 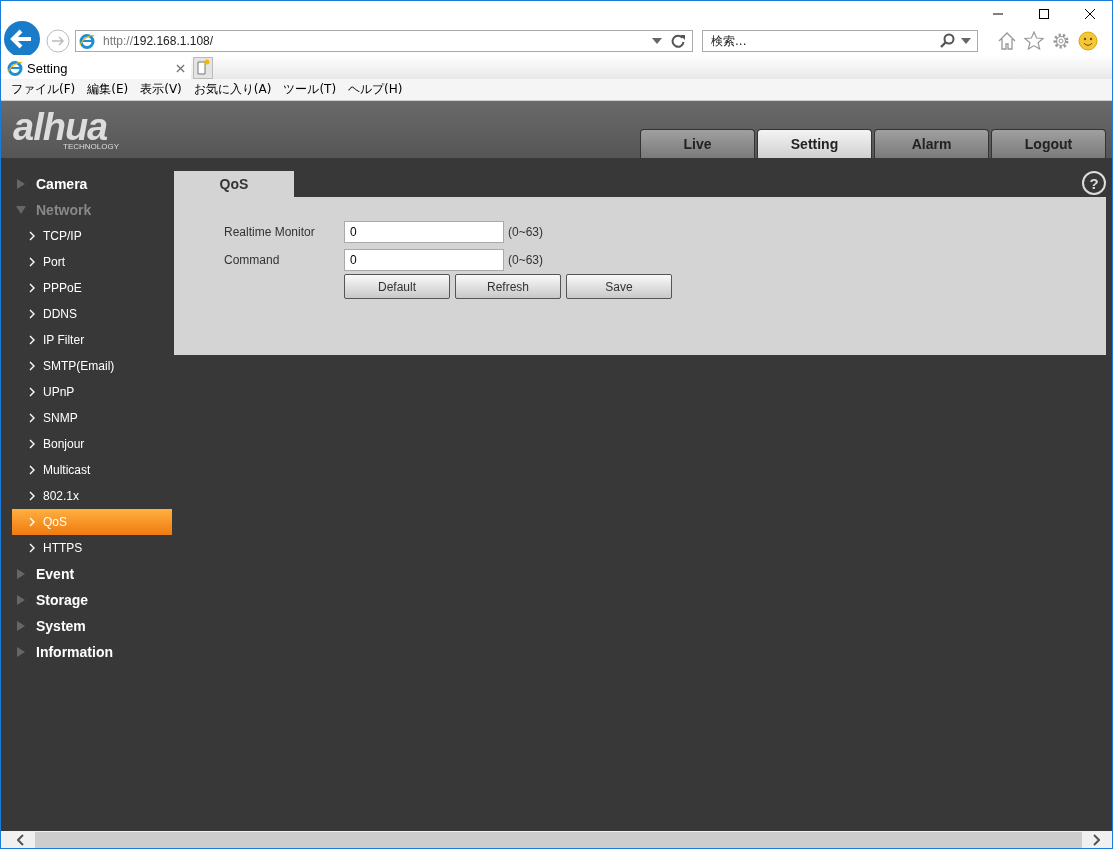 What do you see at coordinates (92, 418) in the screenshot?
I see `sidebar-subitem: SNMP` at bounding box center [92, 418].